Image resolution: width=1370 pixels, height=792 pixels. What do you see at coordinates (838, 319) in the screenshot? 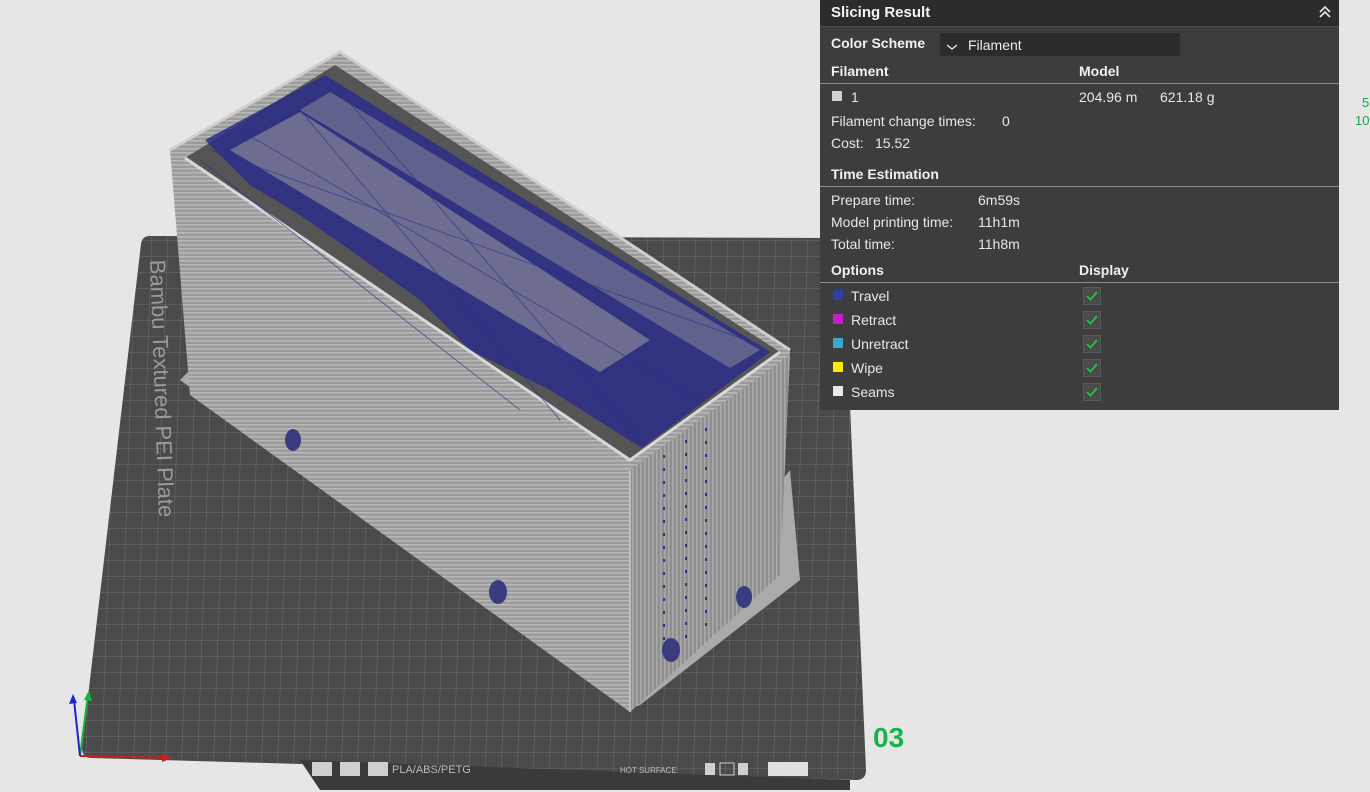
I see `retract-color-swatch` at bounding box center [838, 319].